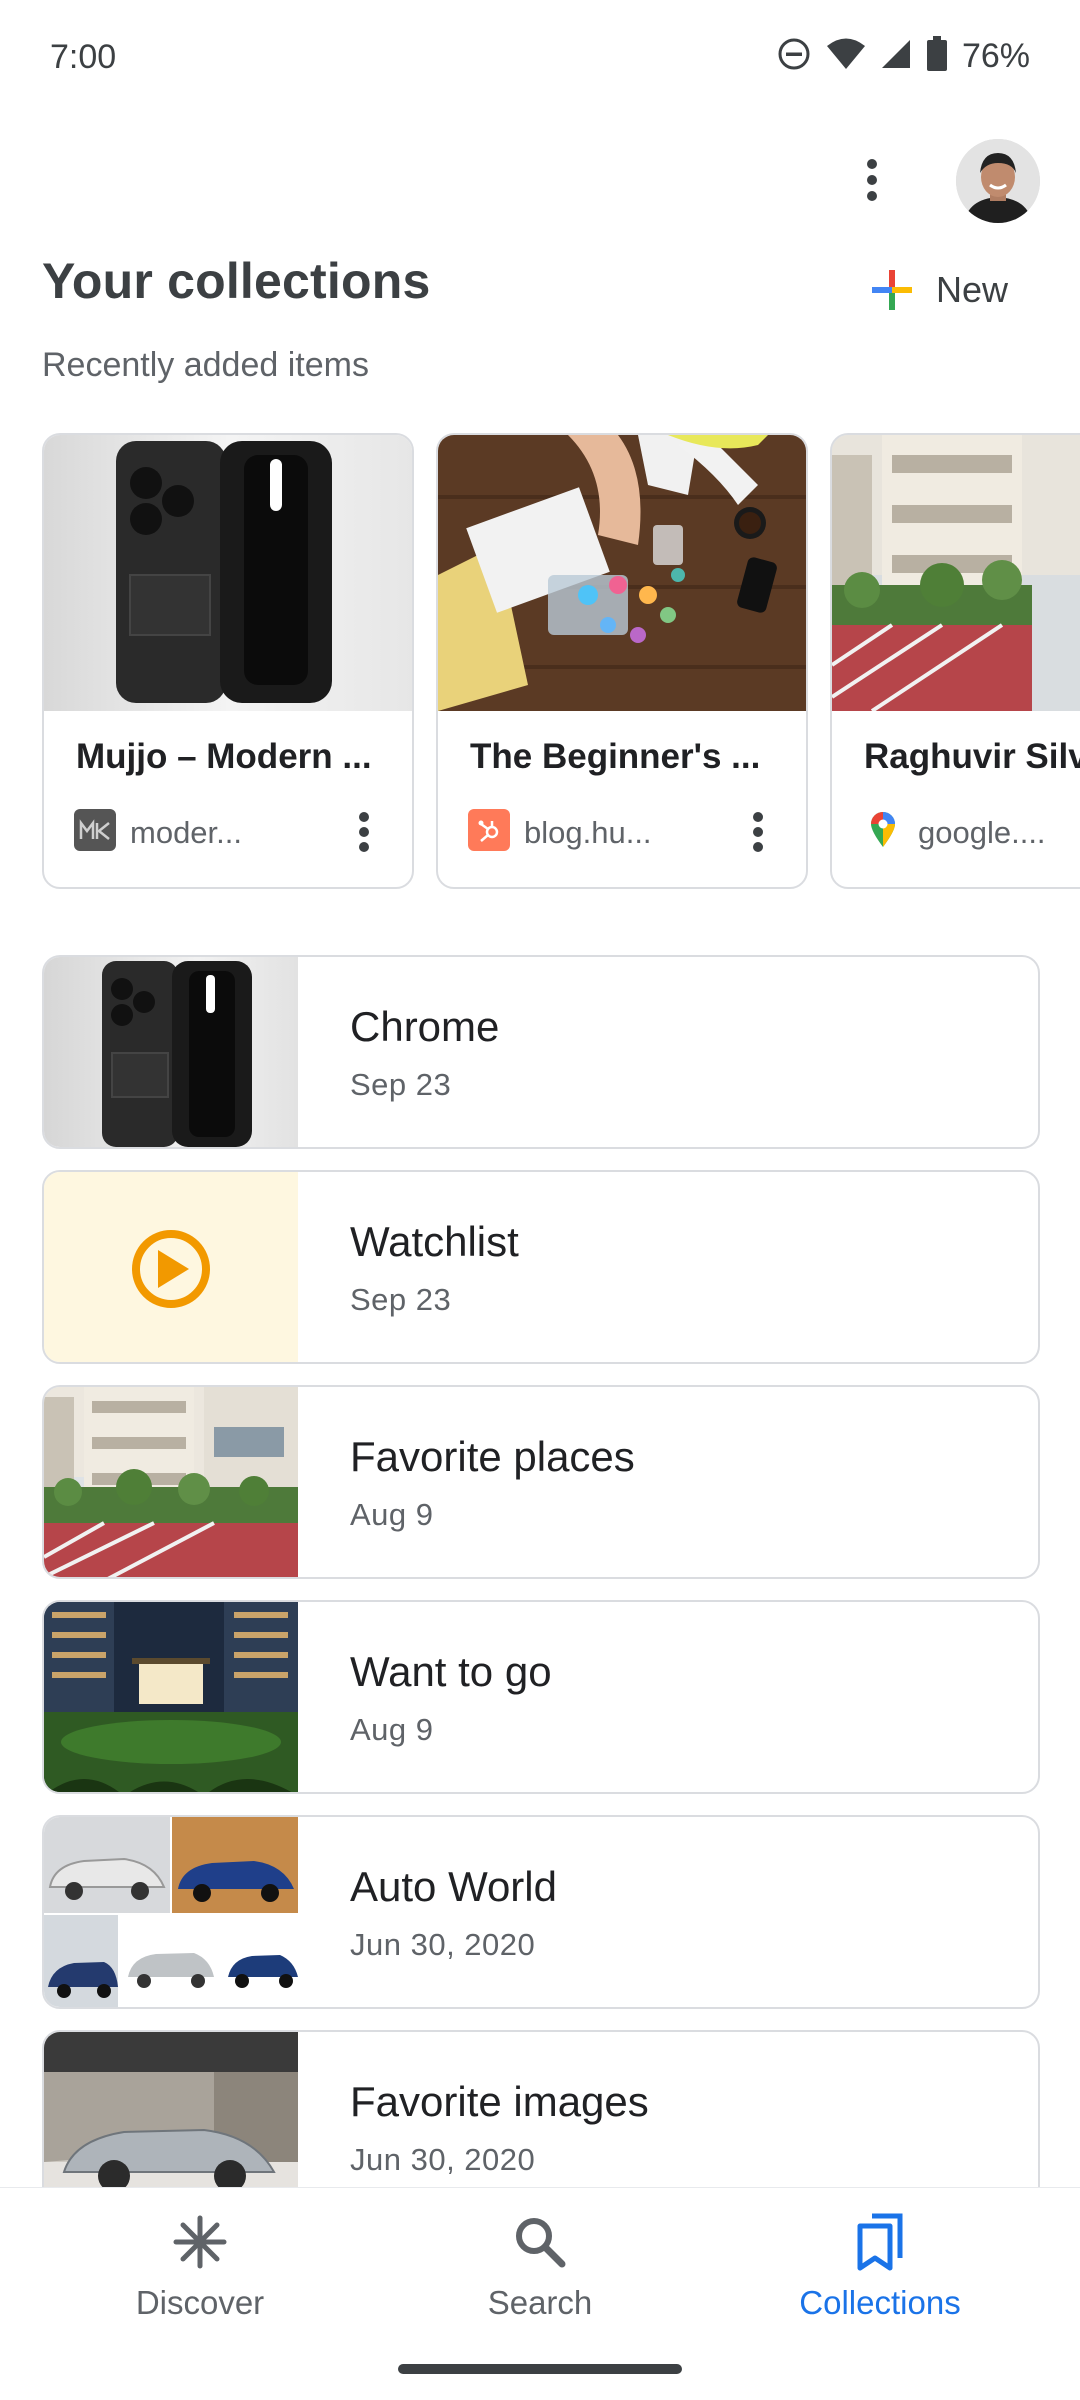  I want to click on battery-percent: 76%, so click(995, 56).